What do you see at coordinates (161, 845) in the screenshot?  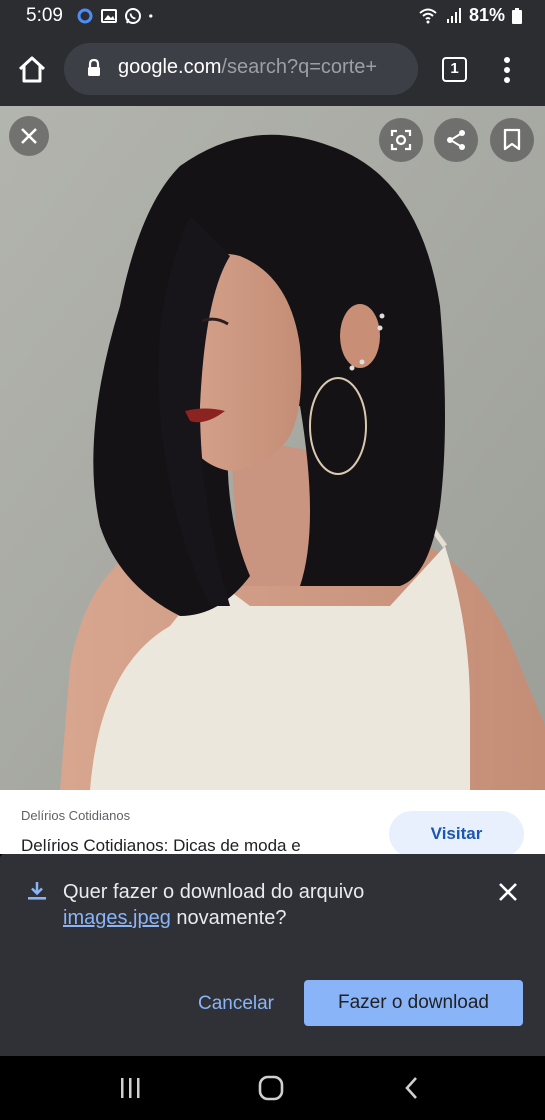 I see `result-title: Delírios Cotidianos: Dicas de moda e` at bounding box center [161, 845].